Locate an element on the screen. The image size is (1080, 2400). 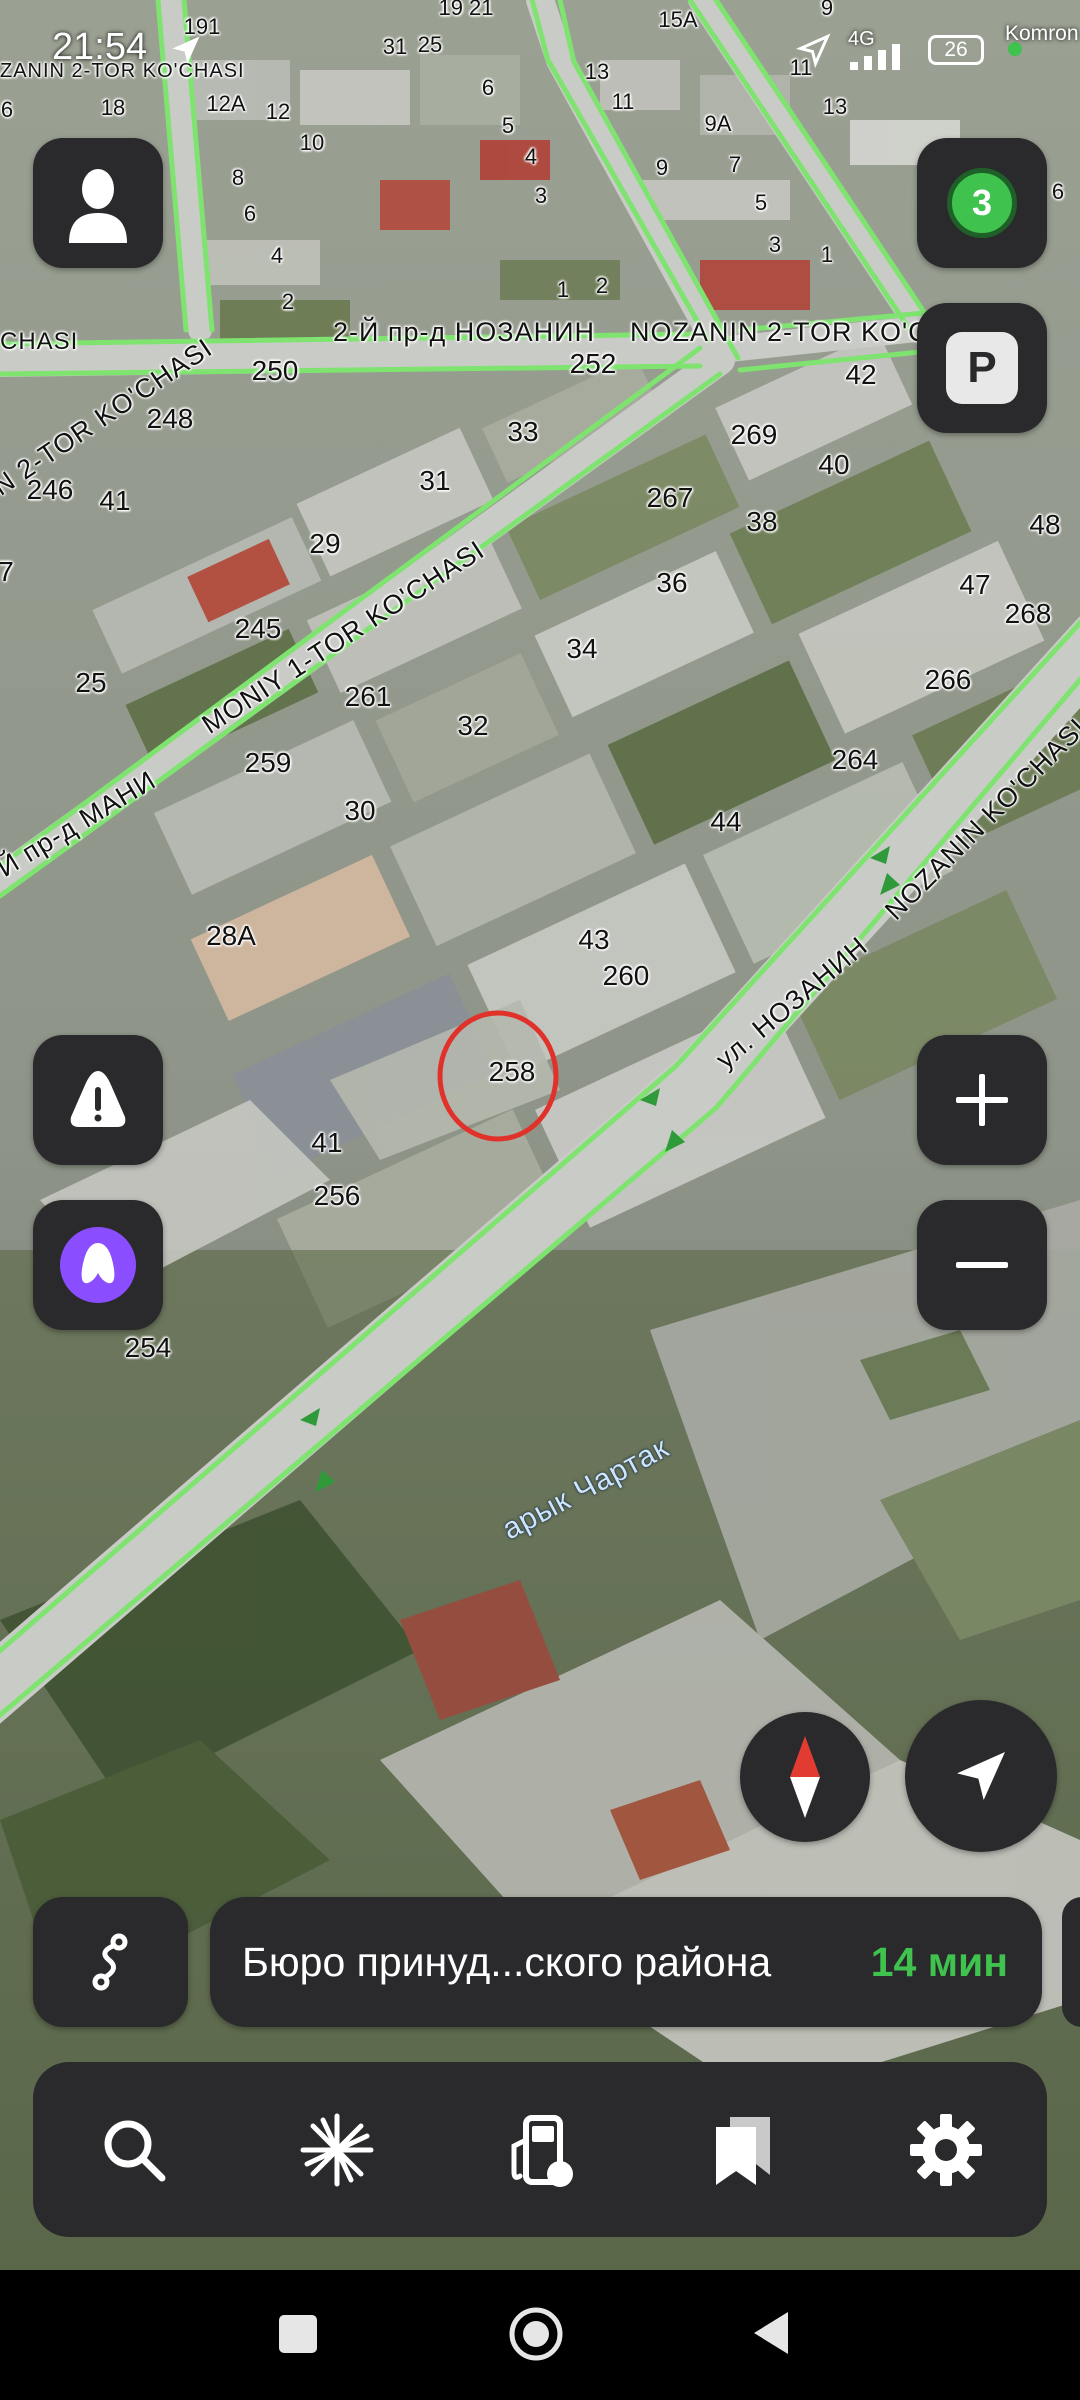
parking-icon: P is located at coordinates (982, 368).